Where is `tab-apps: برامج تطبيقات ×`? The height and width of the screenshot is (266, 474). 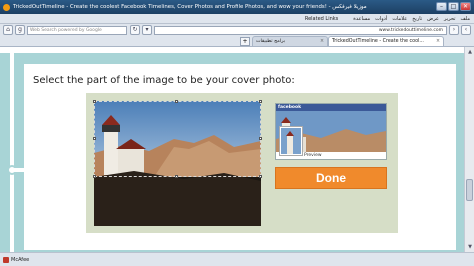
tab-apps: برامج تطبيقات × is located at coordinates (290, 41).